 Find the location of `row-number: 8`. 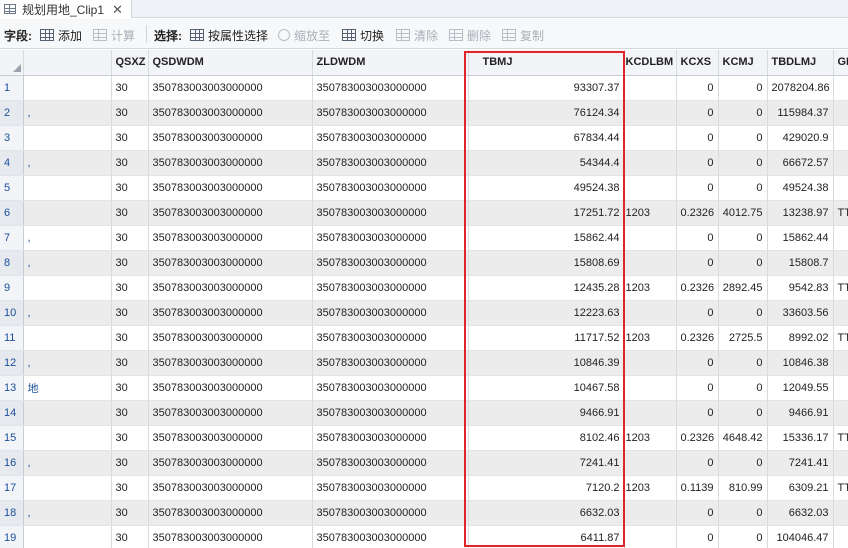

row-number: 8 is located at coordinates (12, 263).